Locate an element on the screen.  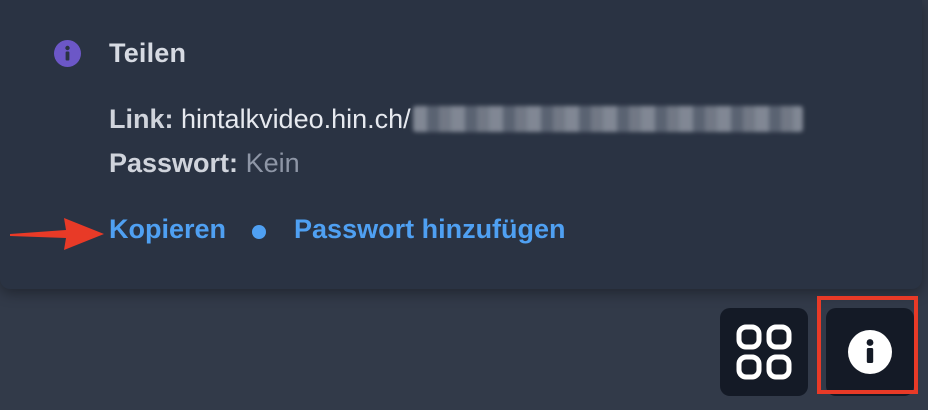
link-row: Link: hintalkvideo.hin.ch/ is located at coordinates (456, 119).